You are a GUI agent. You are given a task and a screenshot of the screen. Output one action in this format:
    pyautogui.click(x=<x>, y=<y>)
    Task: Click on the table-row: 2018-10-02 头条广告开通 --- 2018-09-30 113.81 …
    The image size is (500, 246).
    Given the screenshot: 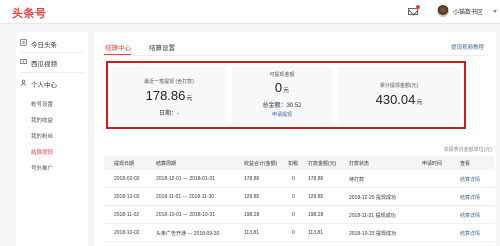 What is the action you would take?
    pyautogui.click(x=299, y=233)
    